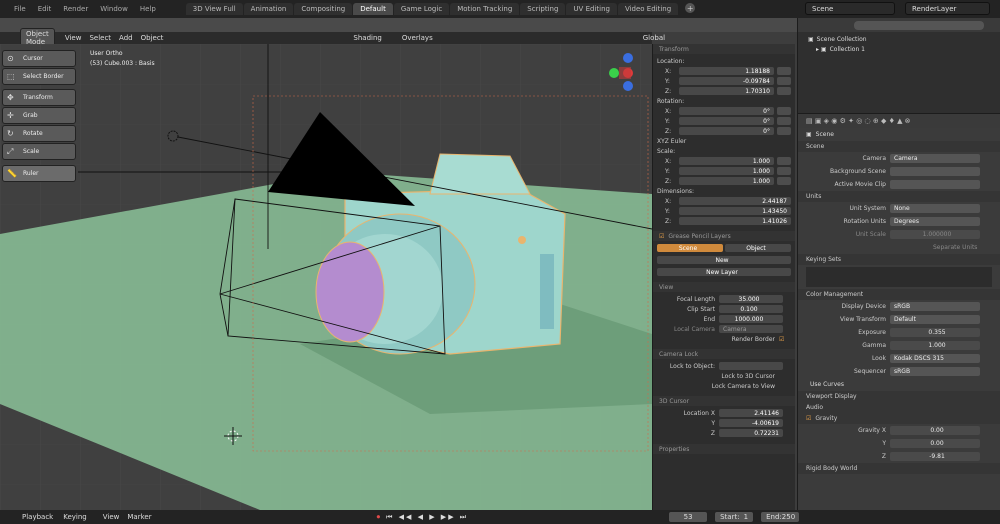  Describe the element at coordinates (39, 115) in the screenshot. I see `tool-grab: ✛ Grab` at that location.